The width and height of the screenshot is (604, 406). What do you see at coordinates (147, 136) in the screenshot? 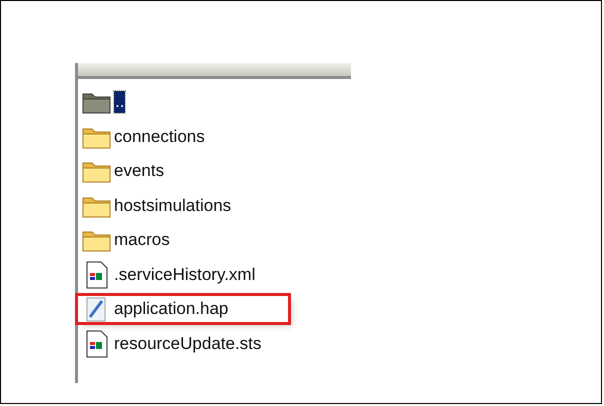
I see `file-item: connections` at bounding box center [147, 136].